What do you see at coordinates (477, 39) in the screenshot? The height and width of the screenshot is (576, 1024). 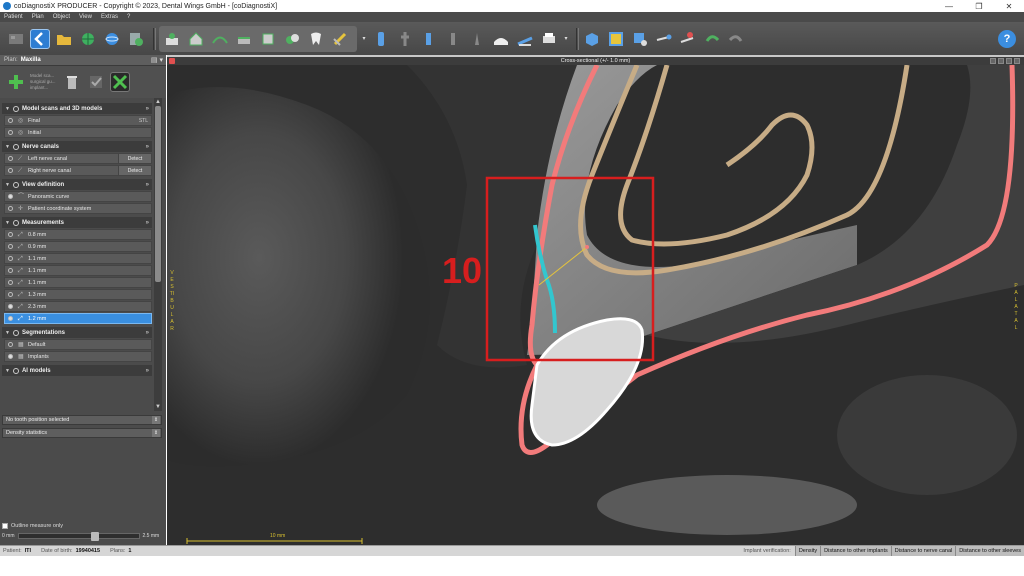 I see `tool-anchor-button` at bounding box center [477, 39].